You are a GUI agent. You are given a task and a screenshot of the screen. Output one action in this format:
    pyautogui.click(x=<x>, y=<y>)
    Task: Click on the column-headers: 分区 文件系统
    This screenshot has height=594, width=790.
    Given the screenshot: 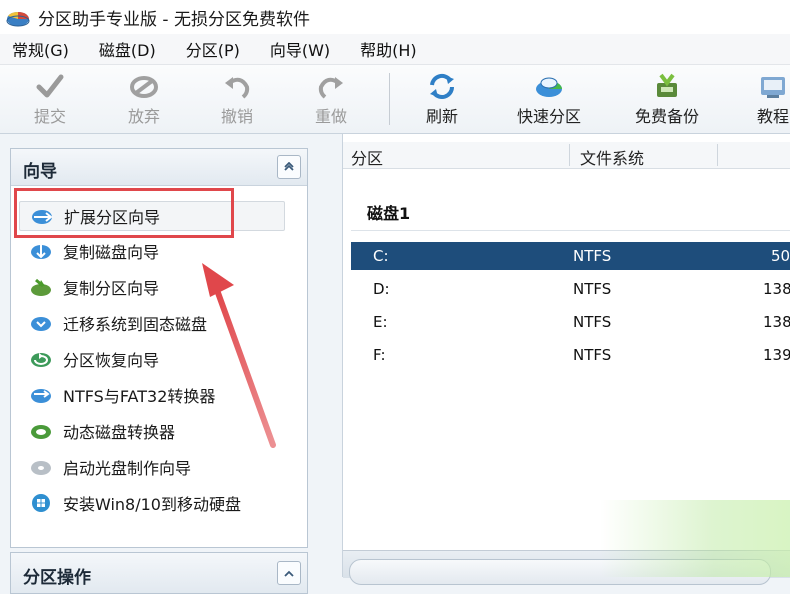 What is the action you would take?
    pyautogui.click(x=566, y=155)
    